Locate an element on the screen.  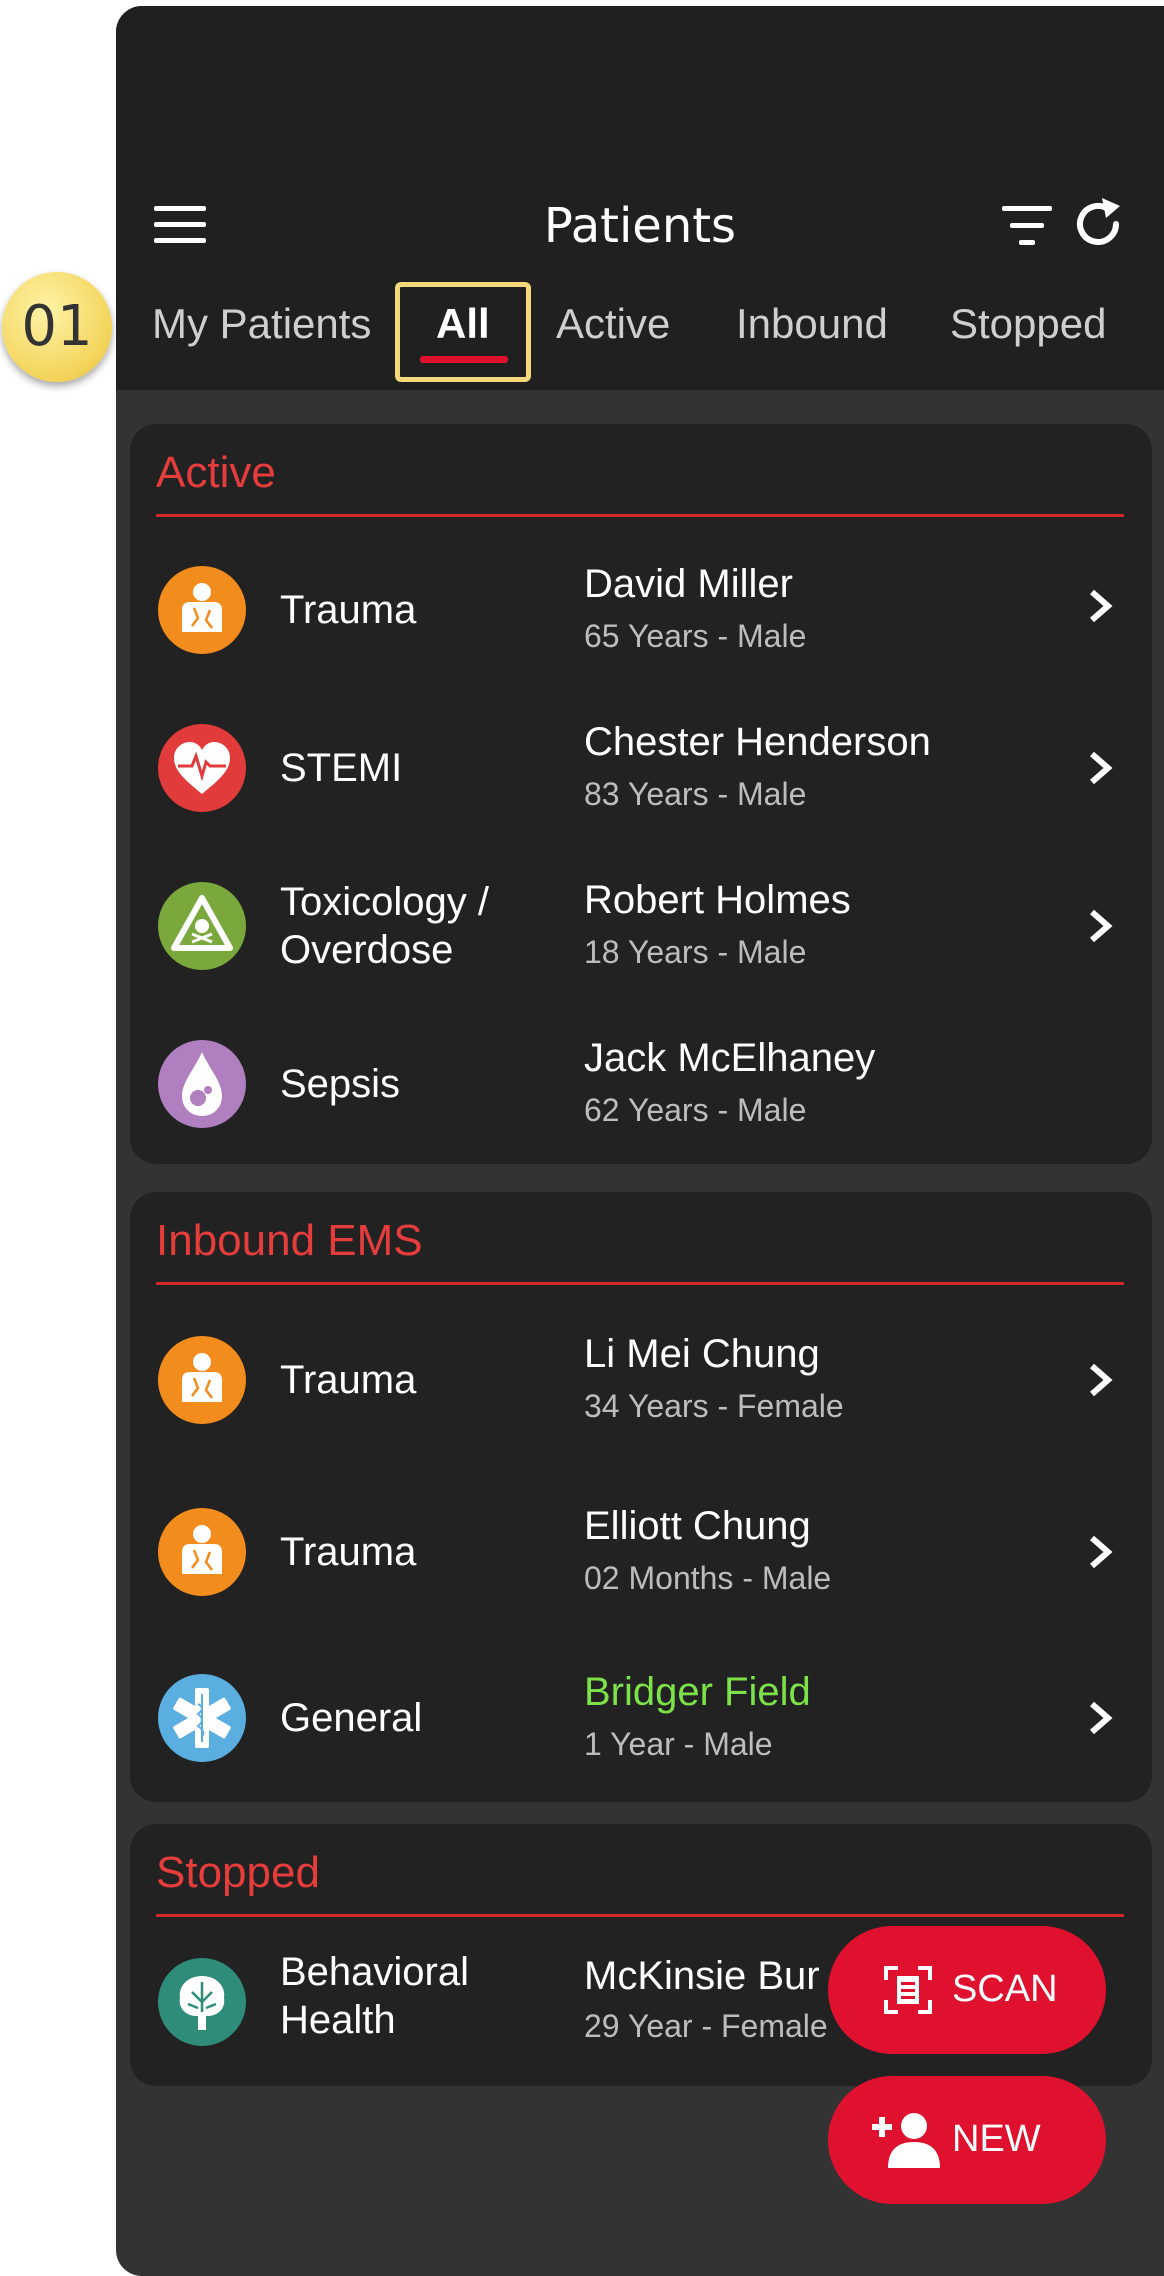
patient-filter-tabs: My Patients All Active Inbound Stopped is located at coordinates (640, 331).